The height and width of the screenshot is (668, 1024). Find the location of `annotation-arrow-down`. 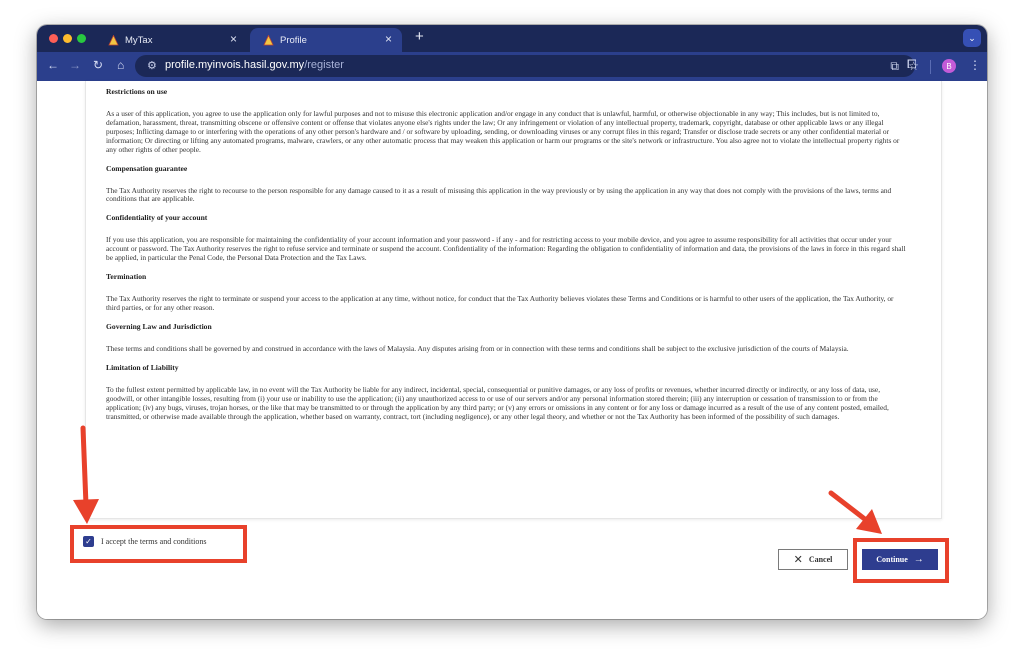

annotation-arrow-down is located at coordinates (86, 474).